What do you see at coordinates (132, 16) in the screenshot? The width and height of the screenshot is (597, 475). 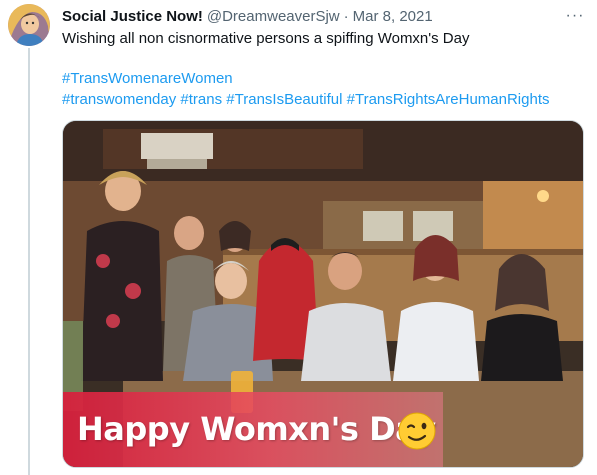 I see `author-display-name: Social Justice Now!` at bounding box center [132, 16].